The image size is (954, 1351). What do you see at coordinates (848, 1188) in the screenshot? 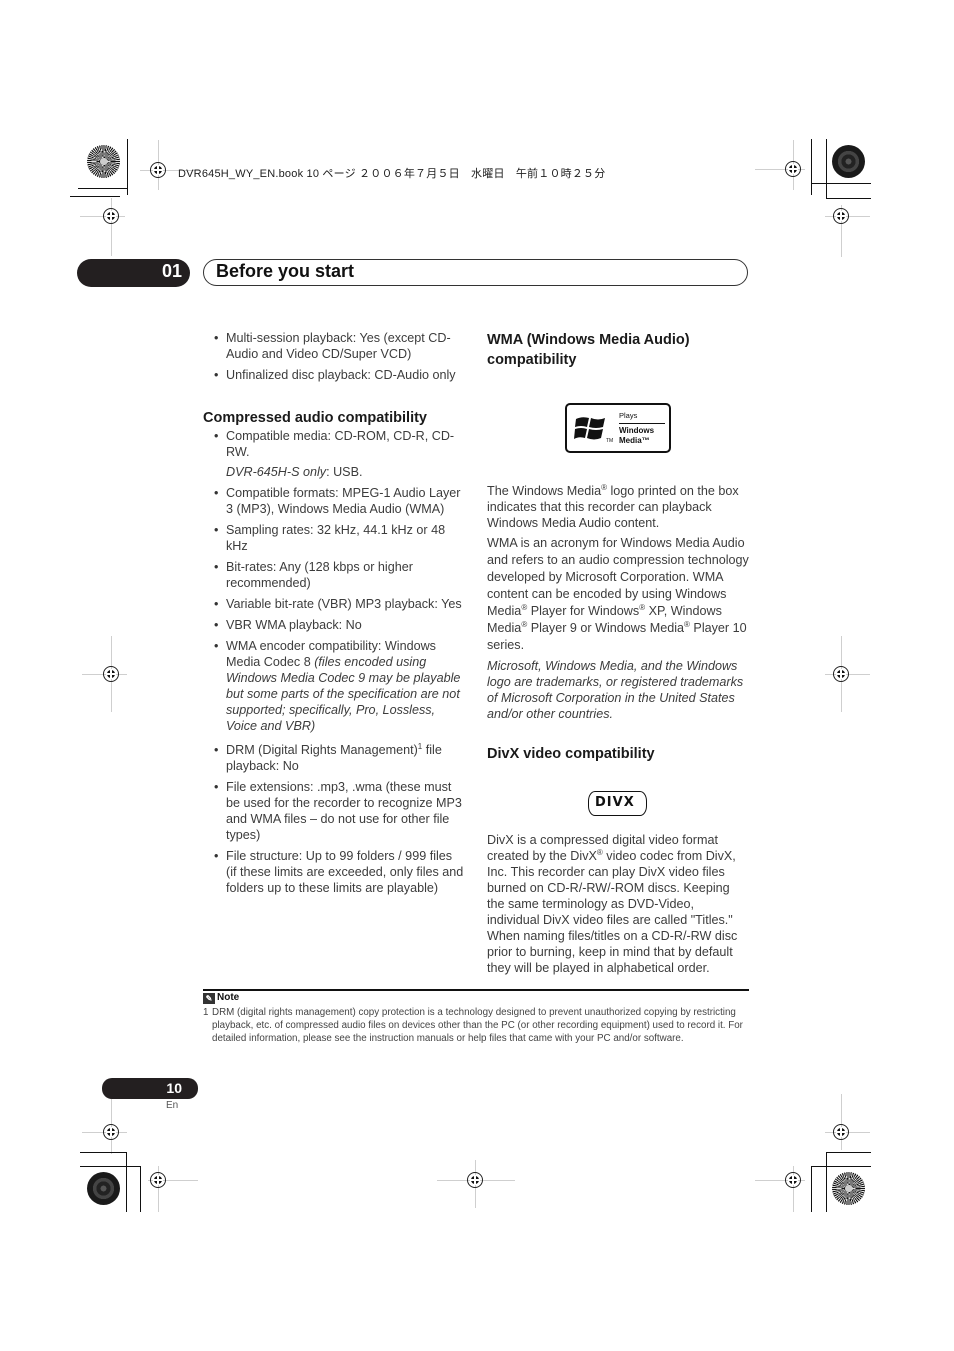
I see `registration-disc-bottom-right` at bounding box center [848, 1188].